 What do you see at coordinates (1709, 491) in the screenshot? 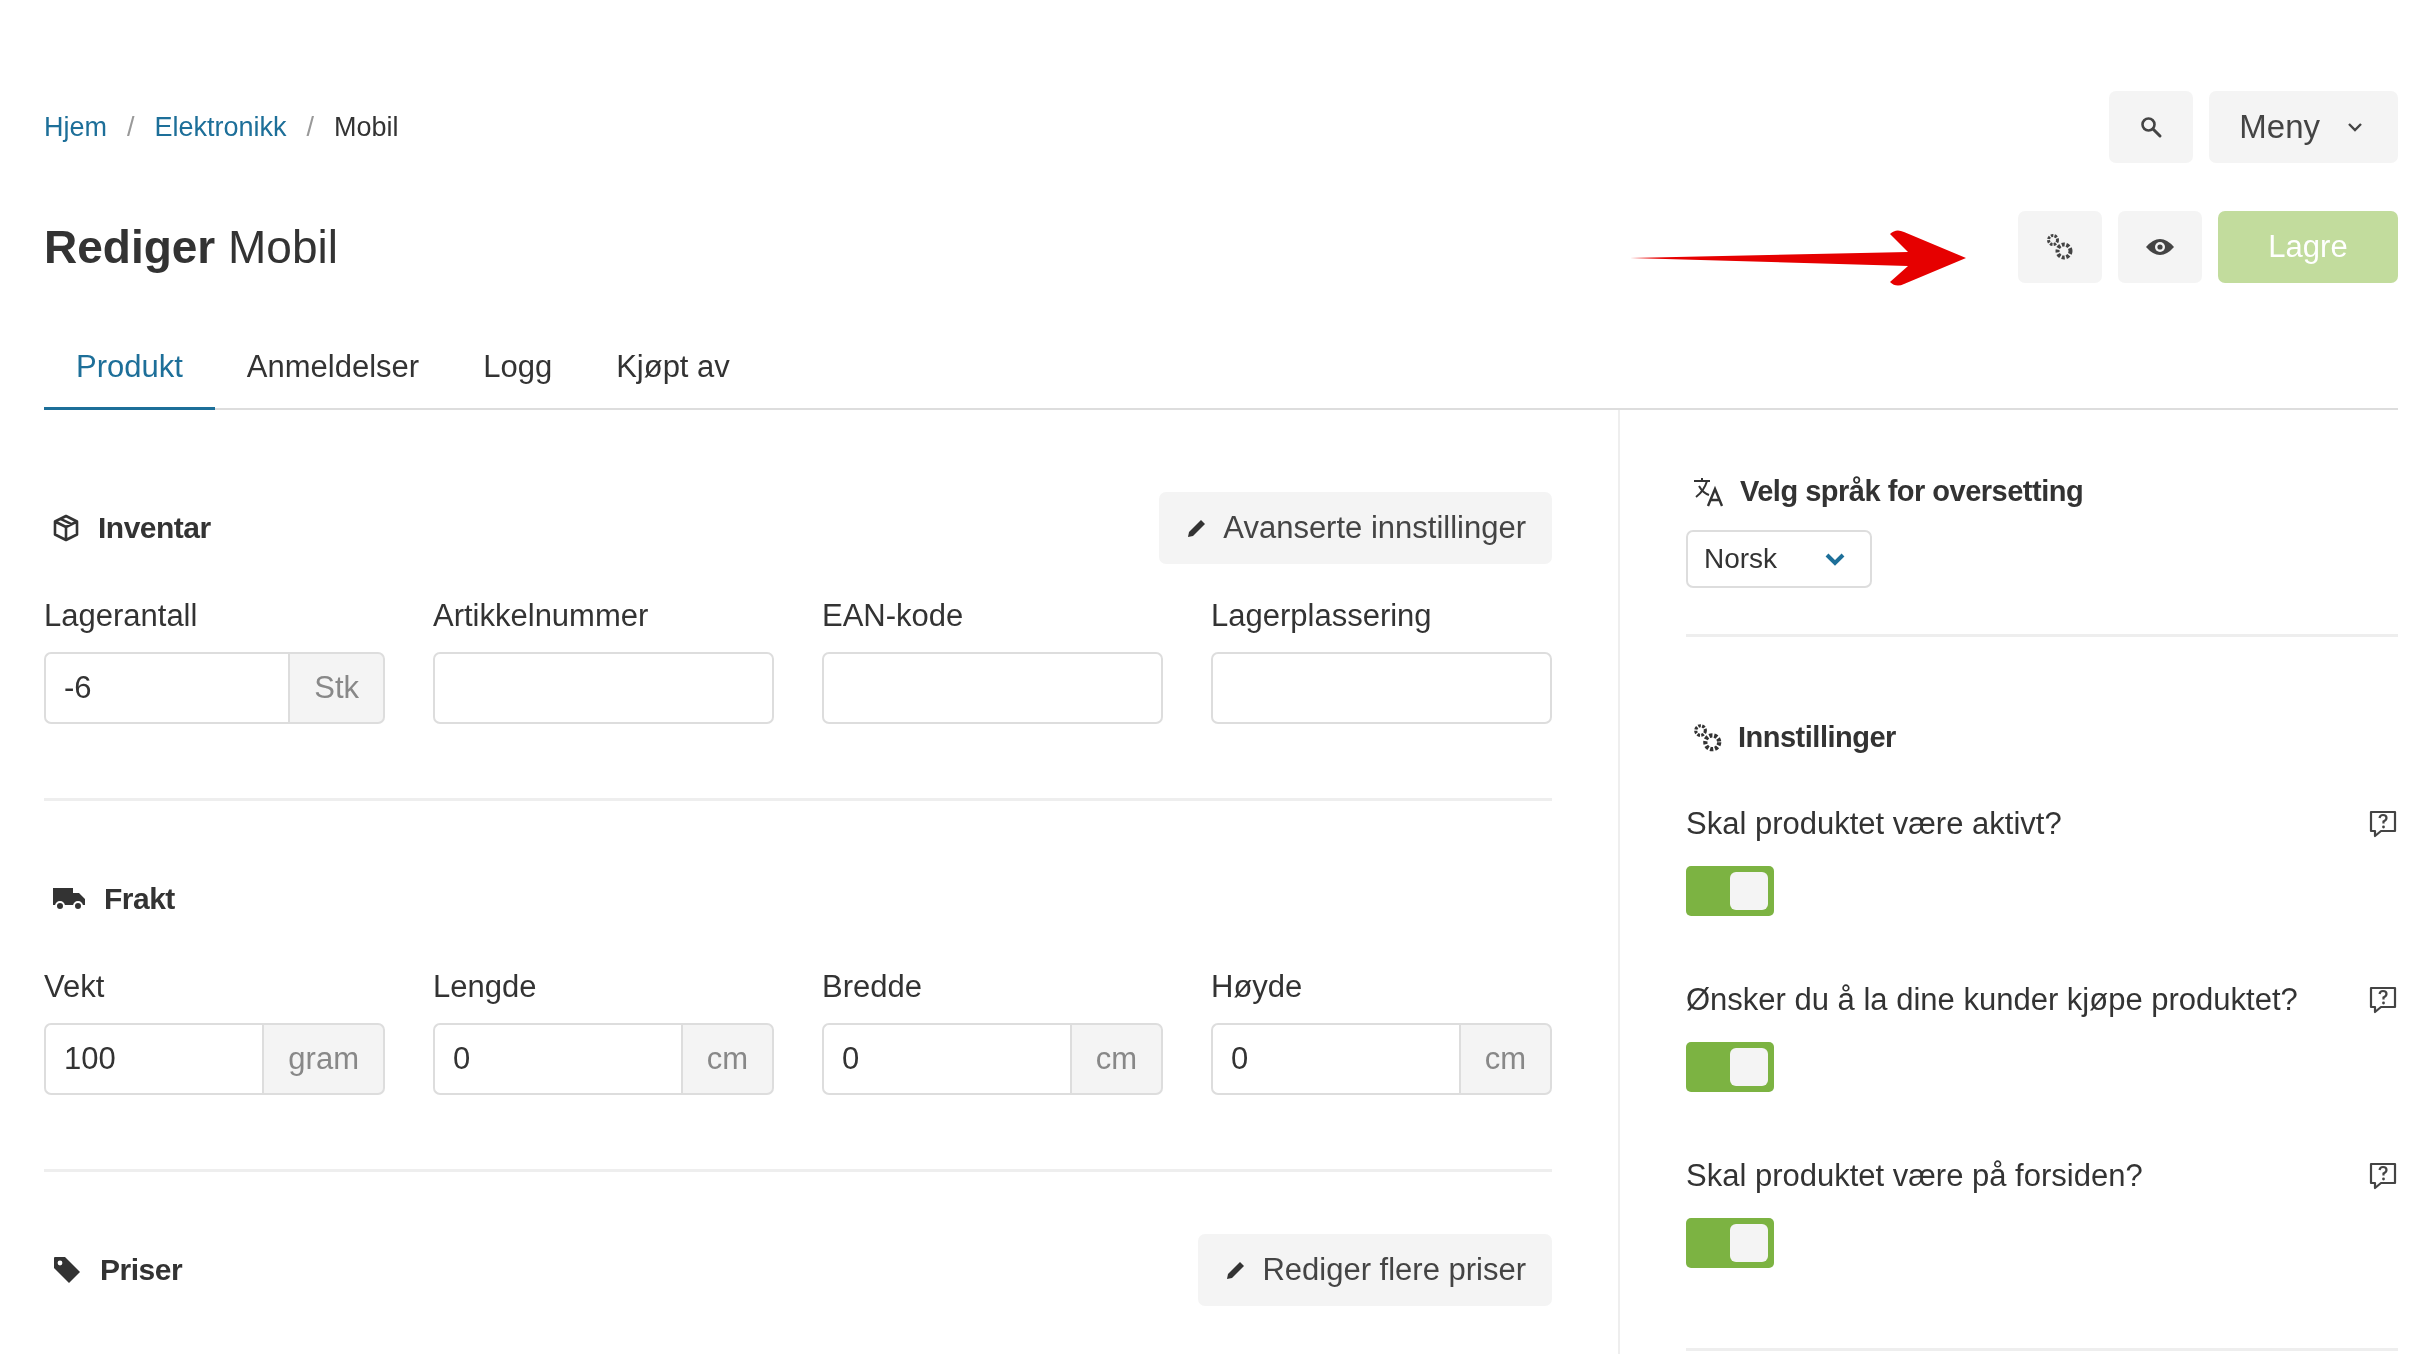
I see `translate-icon` at bounding box center [1709, 491].